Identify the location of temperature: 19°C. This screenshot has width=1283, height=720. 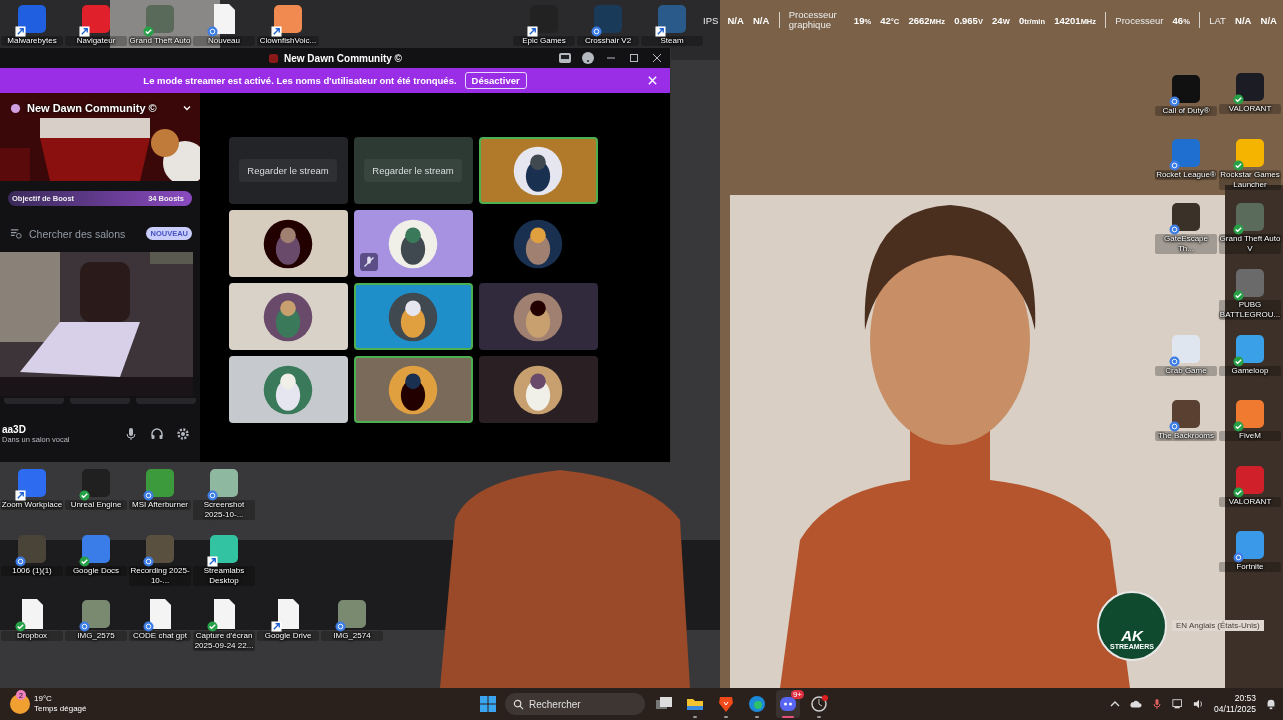
(43, 699).